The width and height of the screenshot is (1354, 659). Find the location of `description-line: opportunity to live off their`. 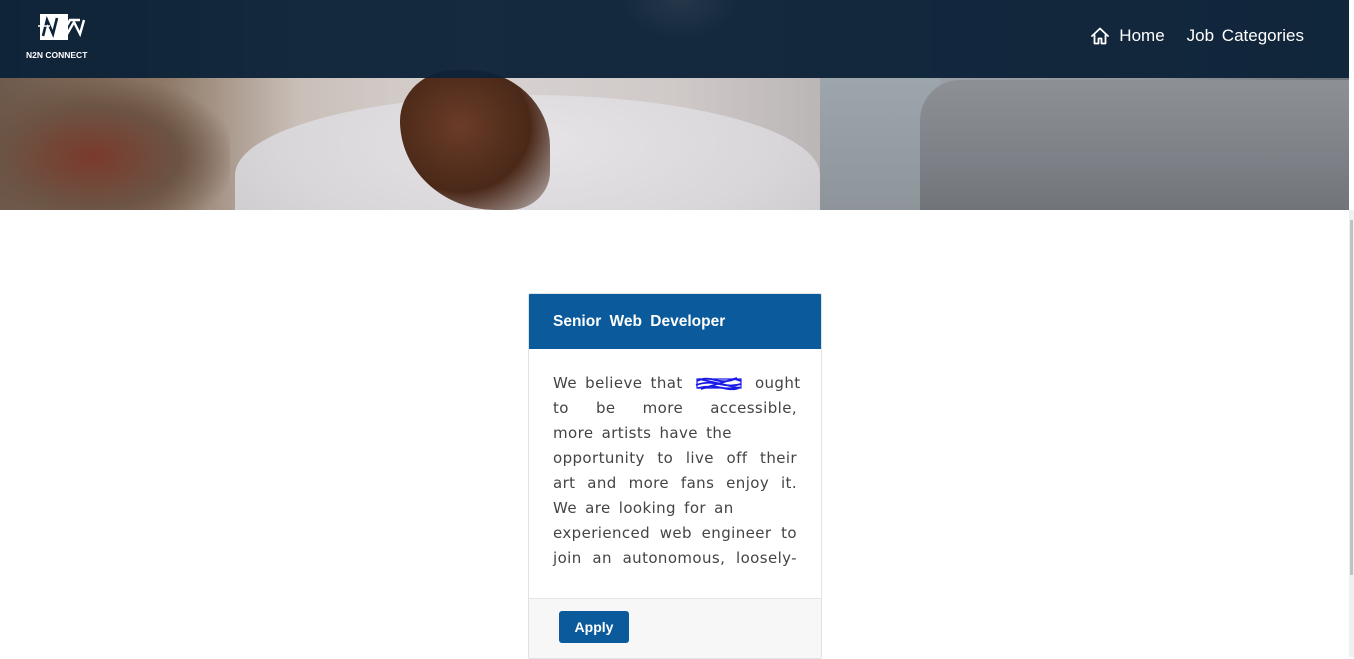

description-line: opportunity to live off their is located at coordinates (675, 458).